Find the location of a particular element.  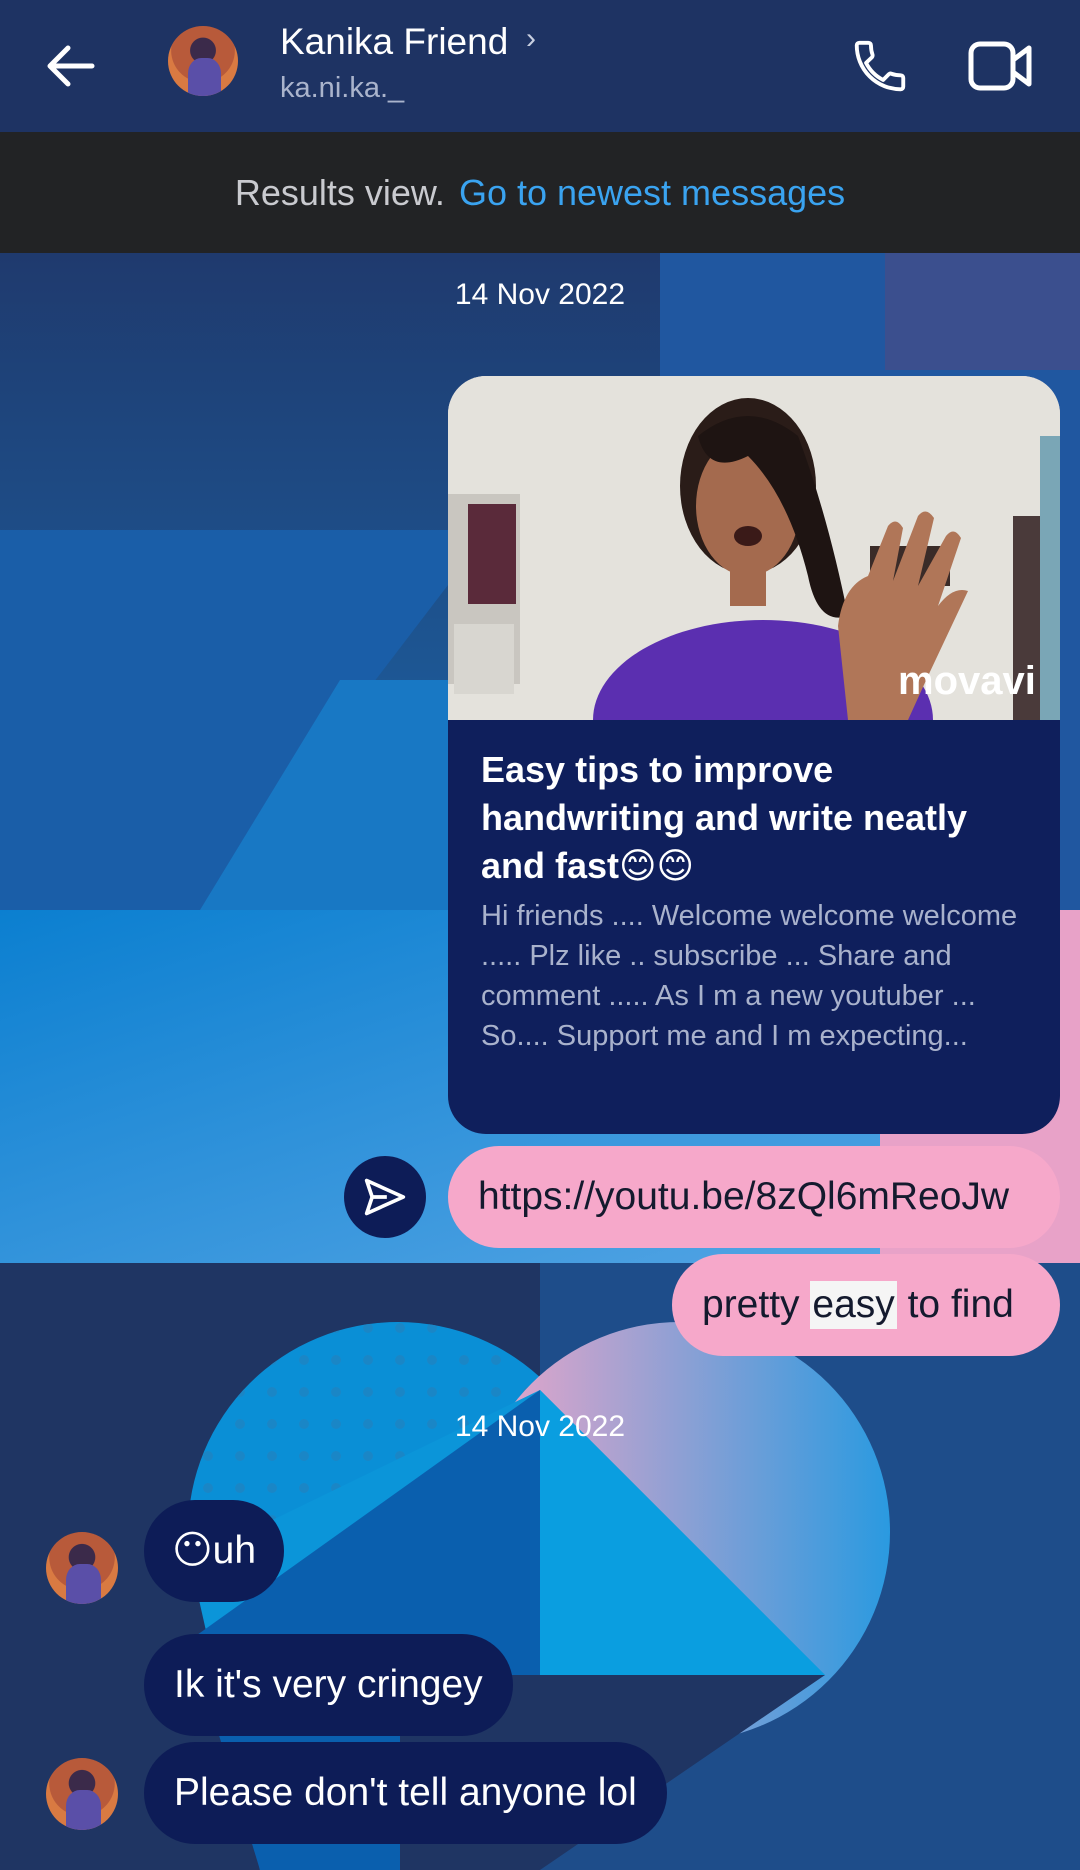

contact-avatar is located at coordinates (203, 61).